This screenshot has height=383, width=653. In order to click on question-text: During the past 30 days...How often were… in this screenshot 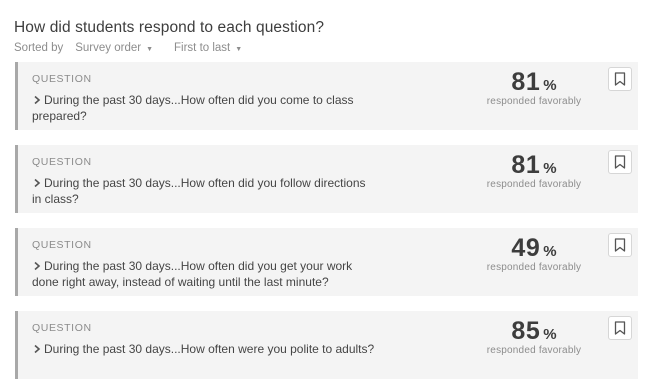, I will do `click(209, 349)`.